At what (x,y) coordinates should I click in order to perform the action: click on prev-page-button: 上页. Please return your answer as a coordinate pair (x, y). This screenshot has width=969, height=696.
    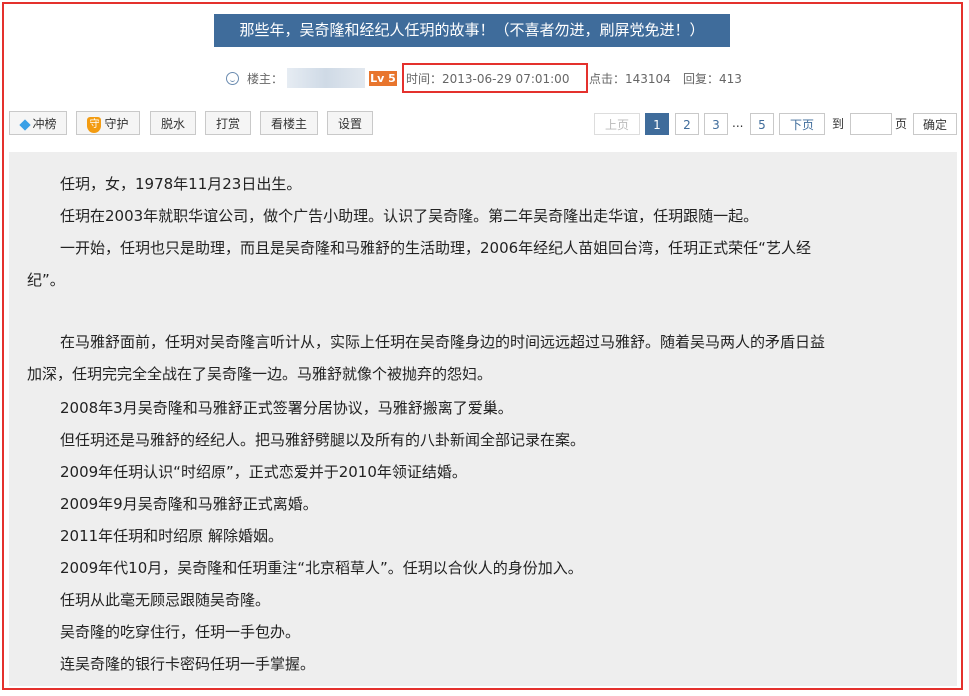
    Looking at the image, I should click on (617, 124).